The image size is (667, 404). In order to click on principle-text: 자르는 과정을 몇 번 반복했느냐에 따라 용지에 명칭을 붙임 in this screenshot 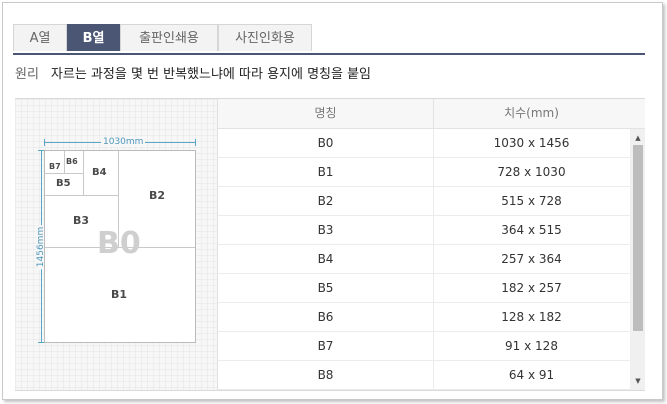, I will do `click(211, 74)`.